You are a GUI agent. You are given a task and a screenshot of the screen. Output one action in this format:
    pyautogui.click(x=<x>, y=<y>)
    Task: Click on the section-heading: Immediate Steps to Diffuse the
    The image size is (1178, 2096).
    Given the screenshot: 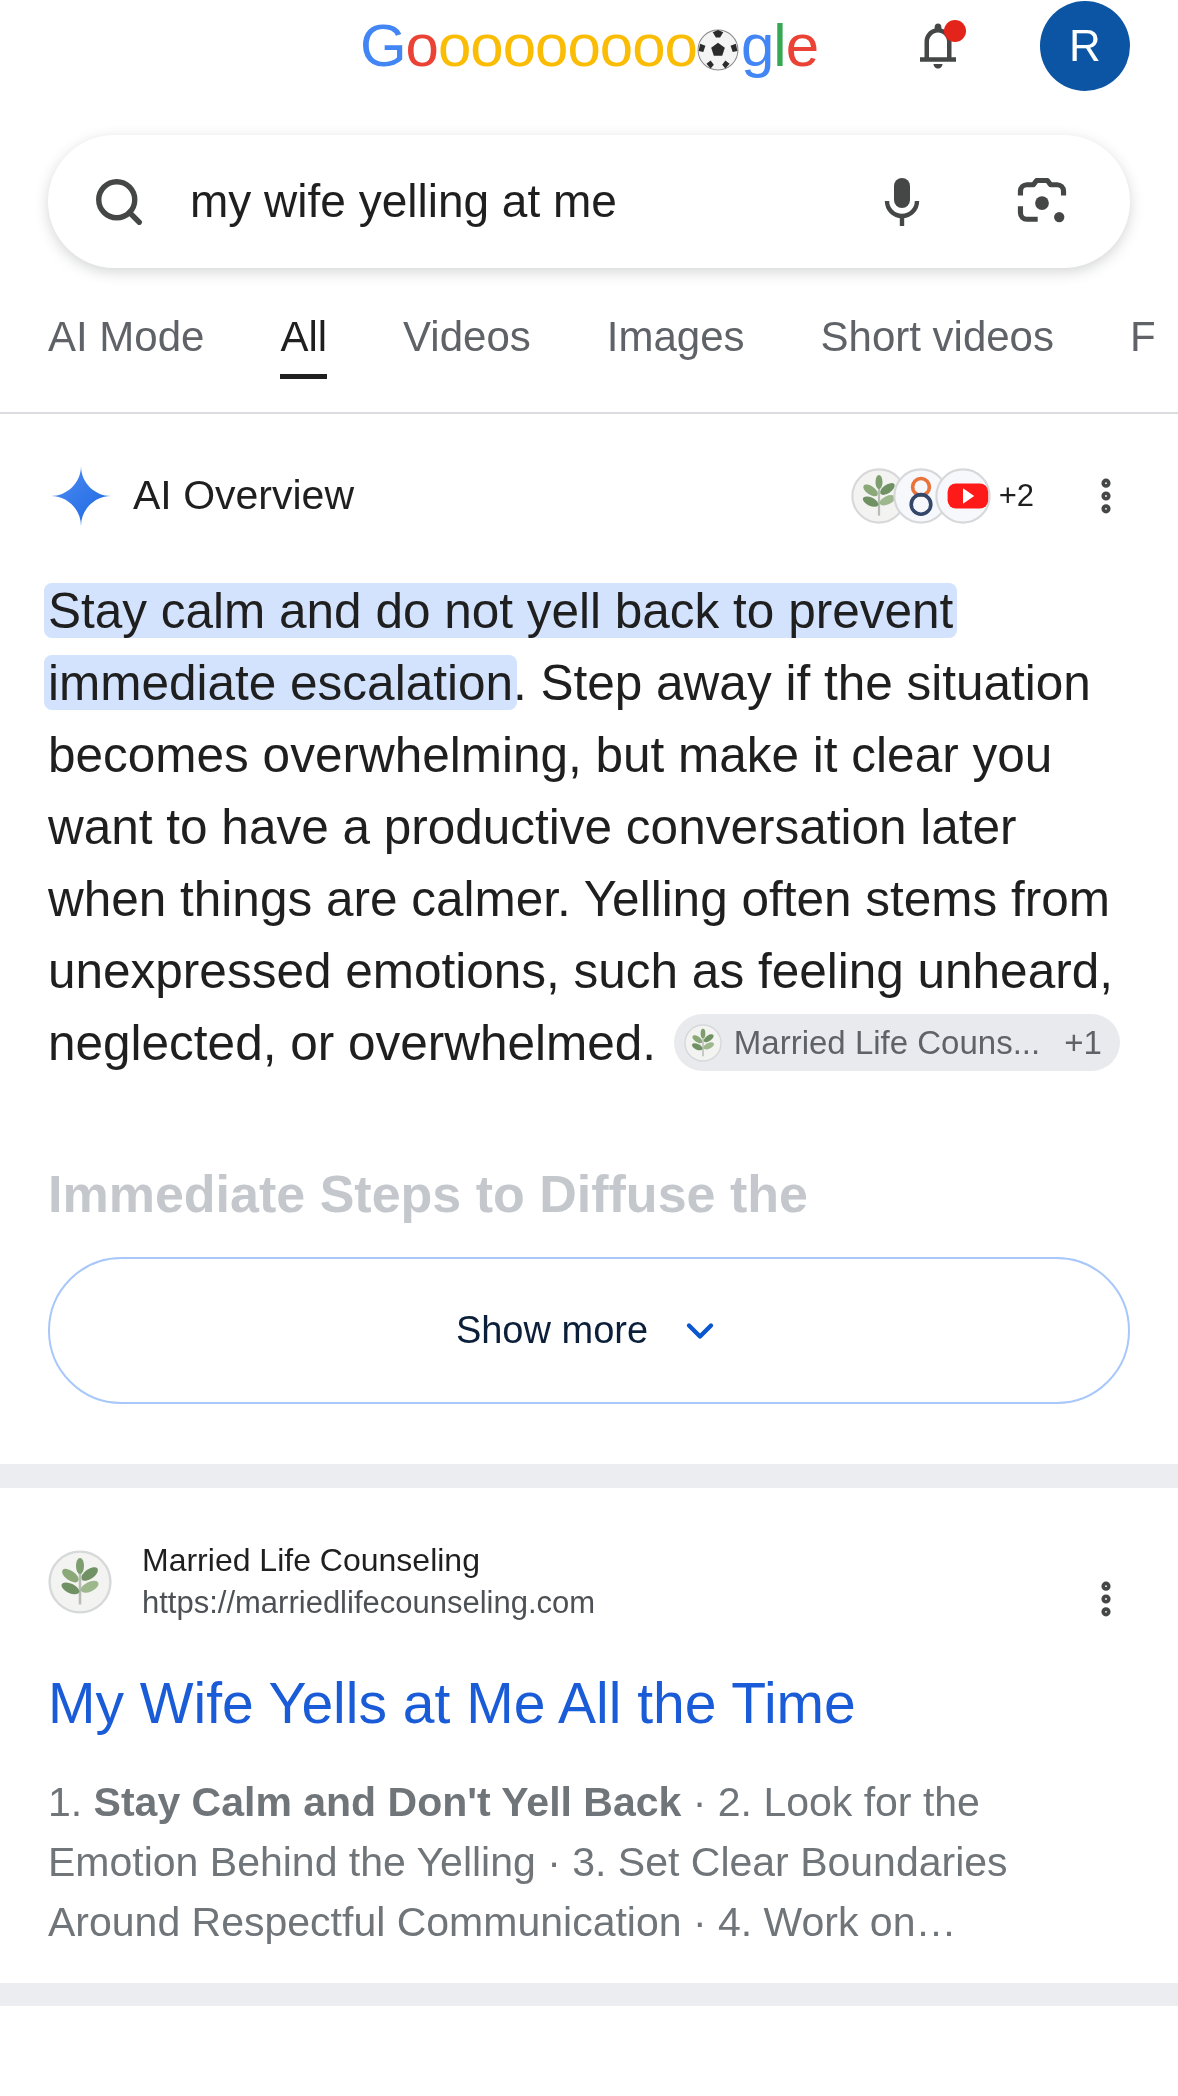 What is the action you would take?
    pyautogui.click(x=428, y=1194)
    